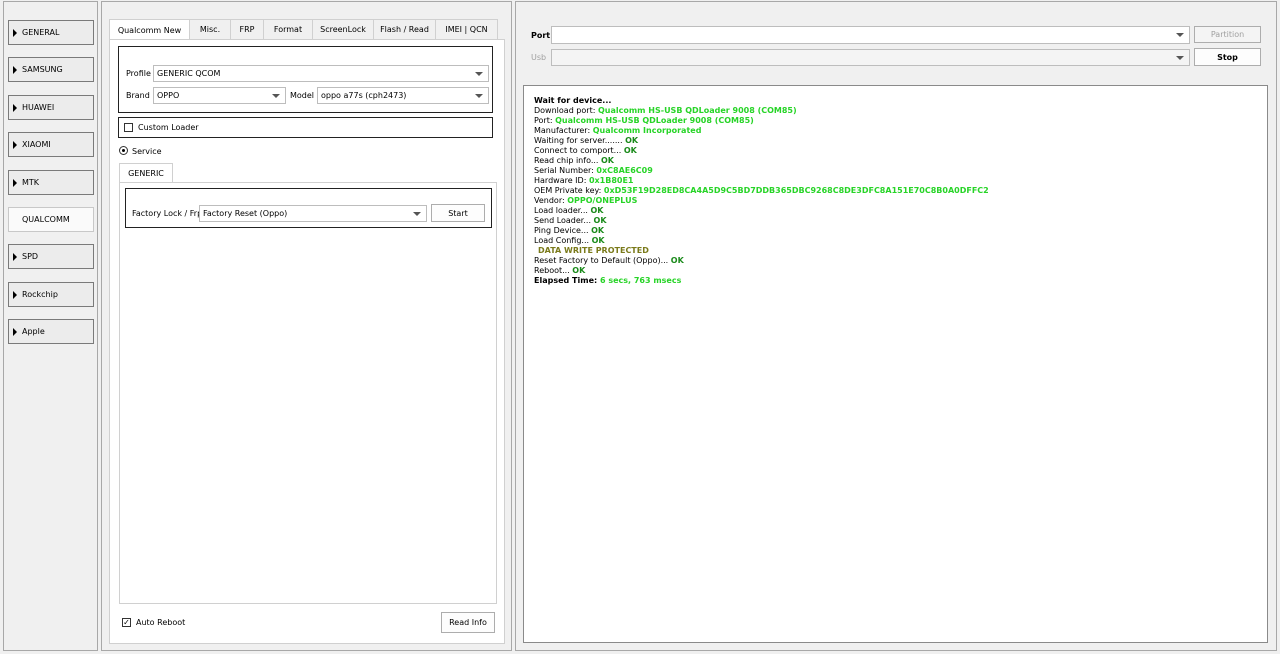 The image size is (1280, 654). What do you see at coordinates (541, 35) in the screenshot?
I see `port-label: Port` at bounding box center [541, 35].